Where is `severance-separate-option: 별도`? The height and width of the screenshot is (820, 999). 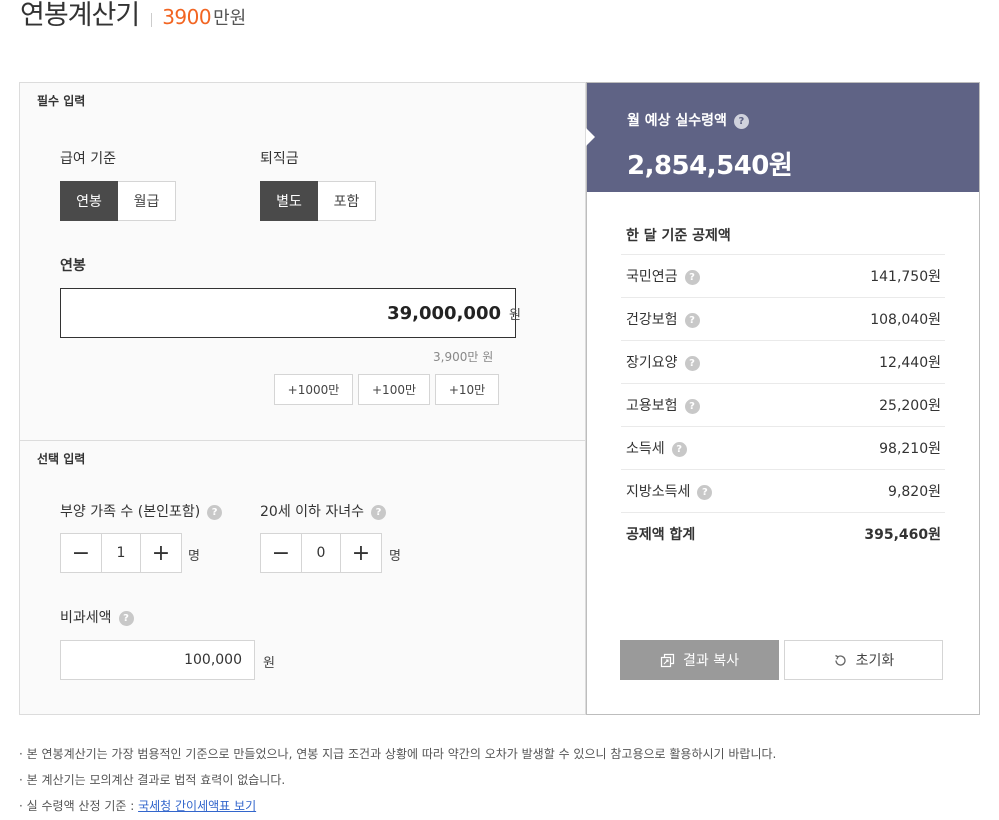 severance-separate-option: 별도 is located at coordinates (289, 201).